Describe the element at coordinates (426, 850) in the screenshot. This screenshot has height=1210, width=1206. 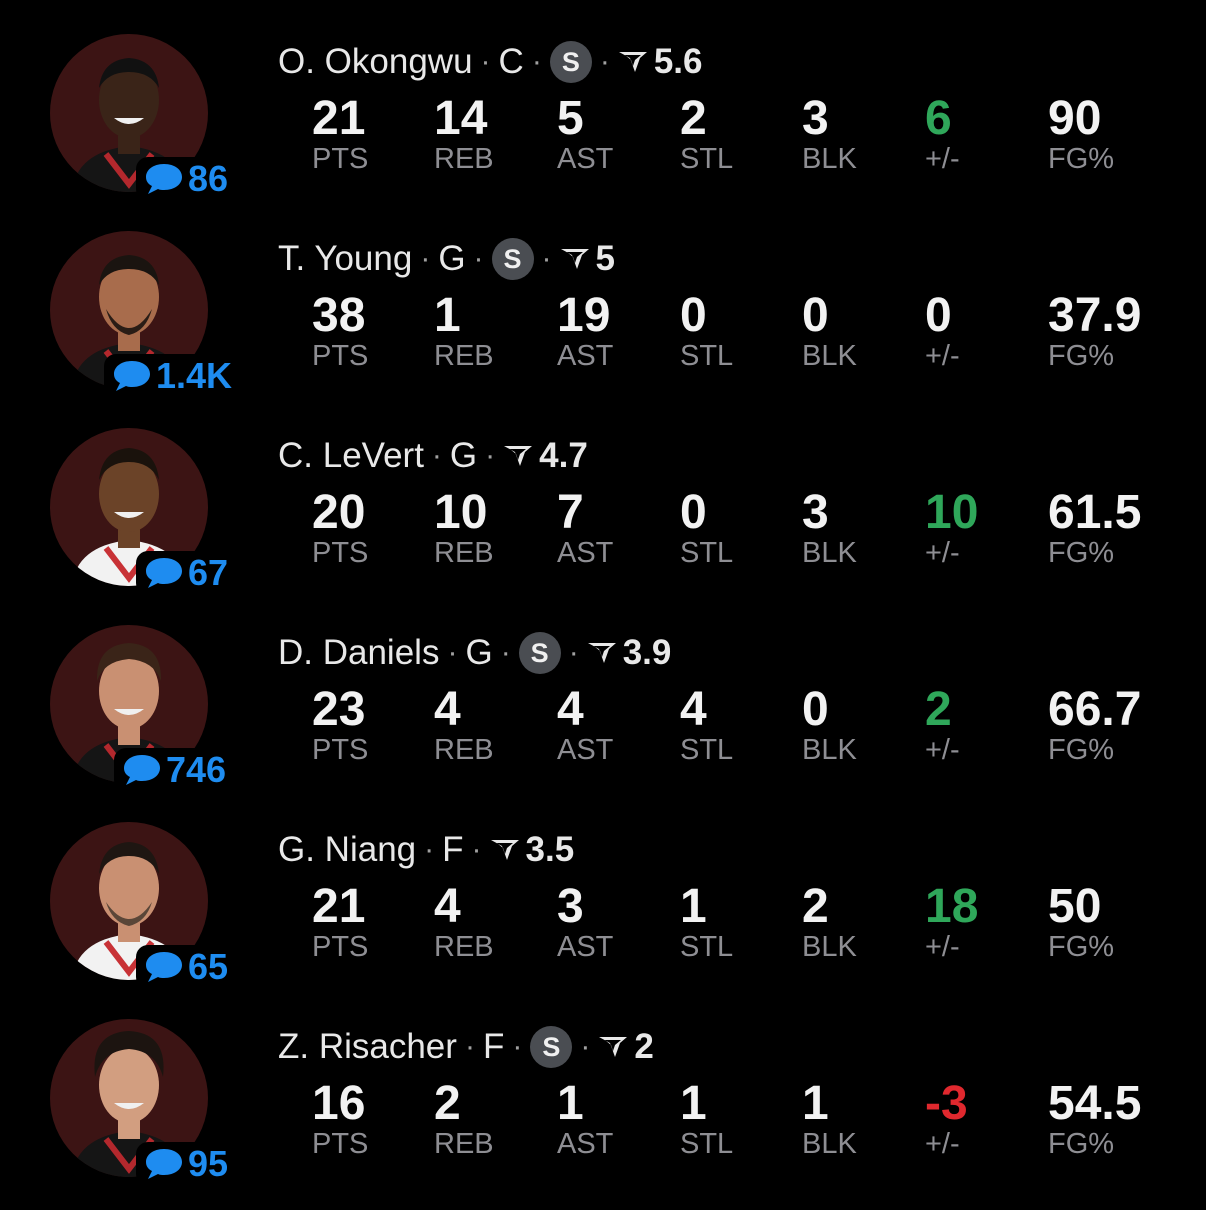
I see `player-info-line: G. Niang · F · 3.5` at that location.